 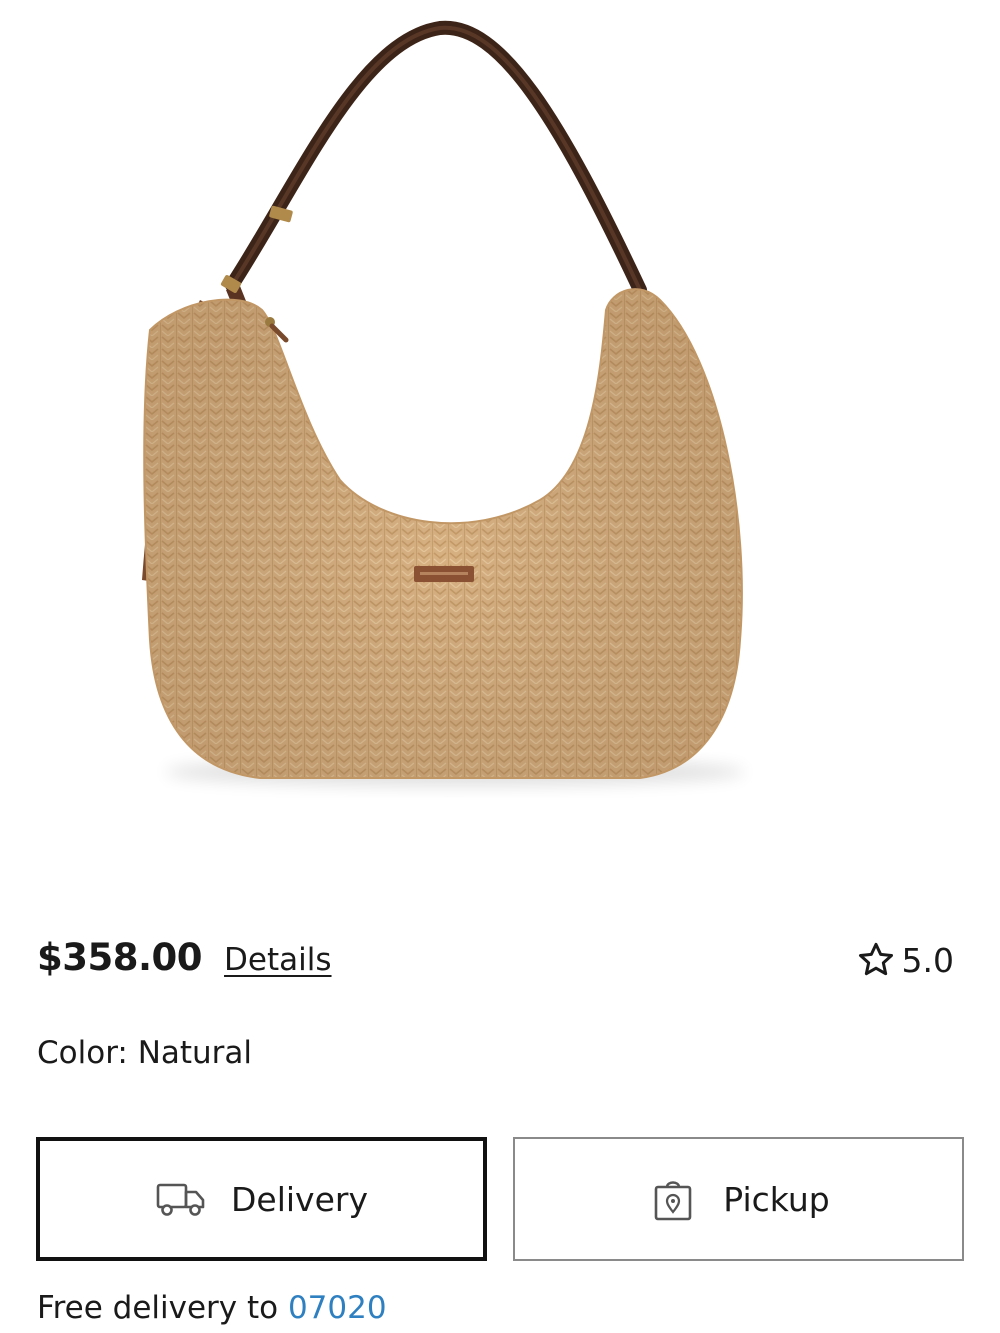 I want to click on pickup-label: Pickup, so click(x=776, y=1199).